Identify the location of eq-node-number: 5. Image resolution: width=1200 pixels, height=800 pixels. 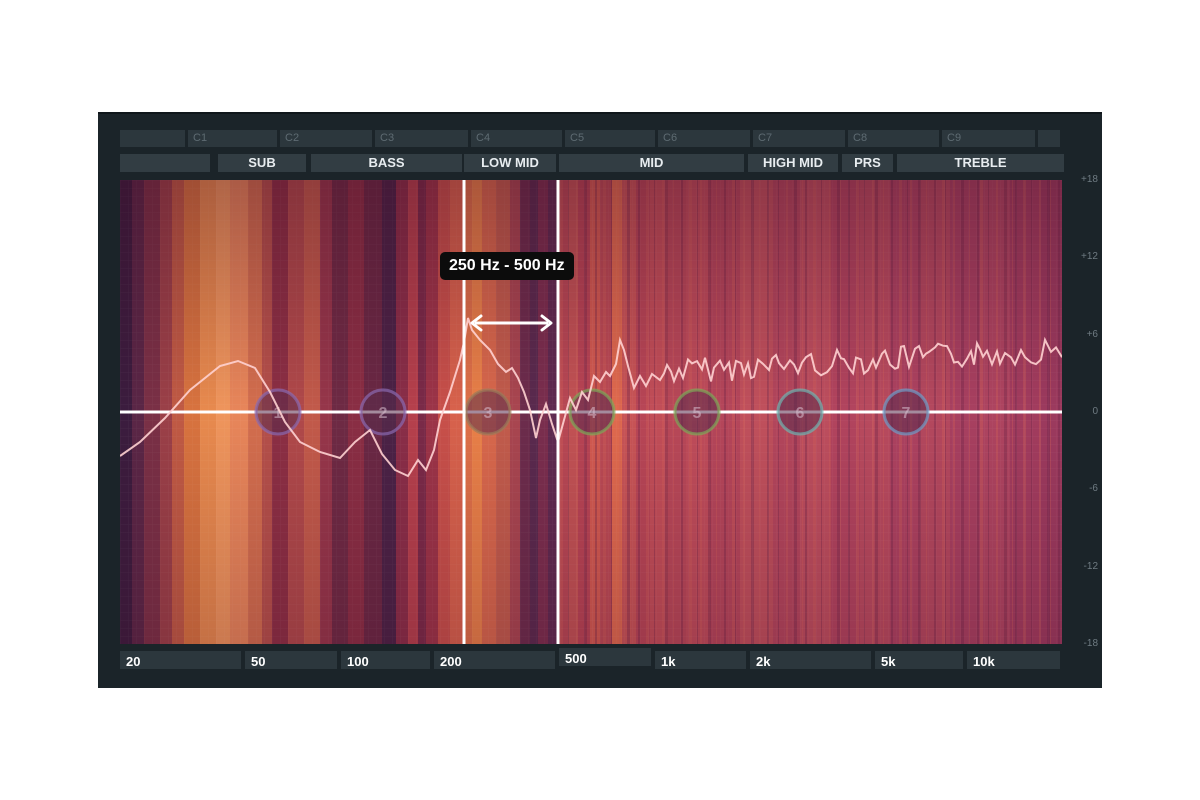
(697, 413).